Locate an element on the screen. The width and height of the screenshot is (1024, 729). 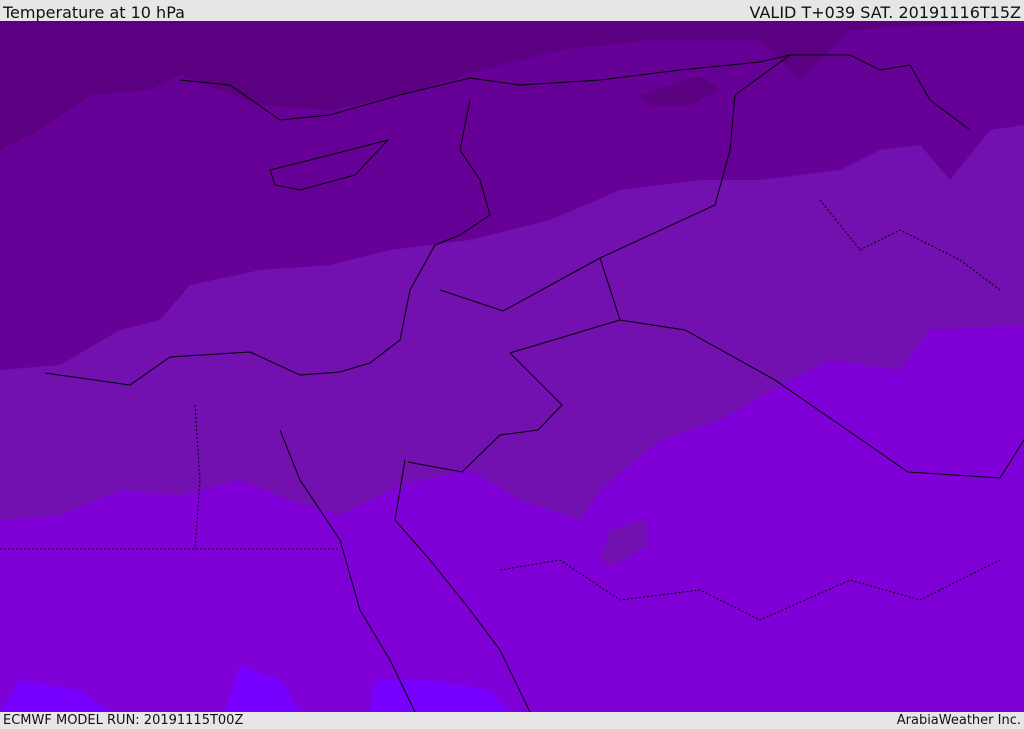
valid-time: VALID T+039 SAT. 20191116T15Z is located at coordinates (885, 12).